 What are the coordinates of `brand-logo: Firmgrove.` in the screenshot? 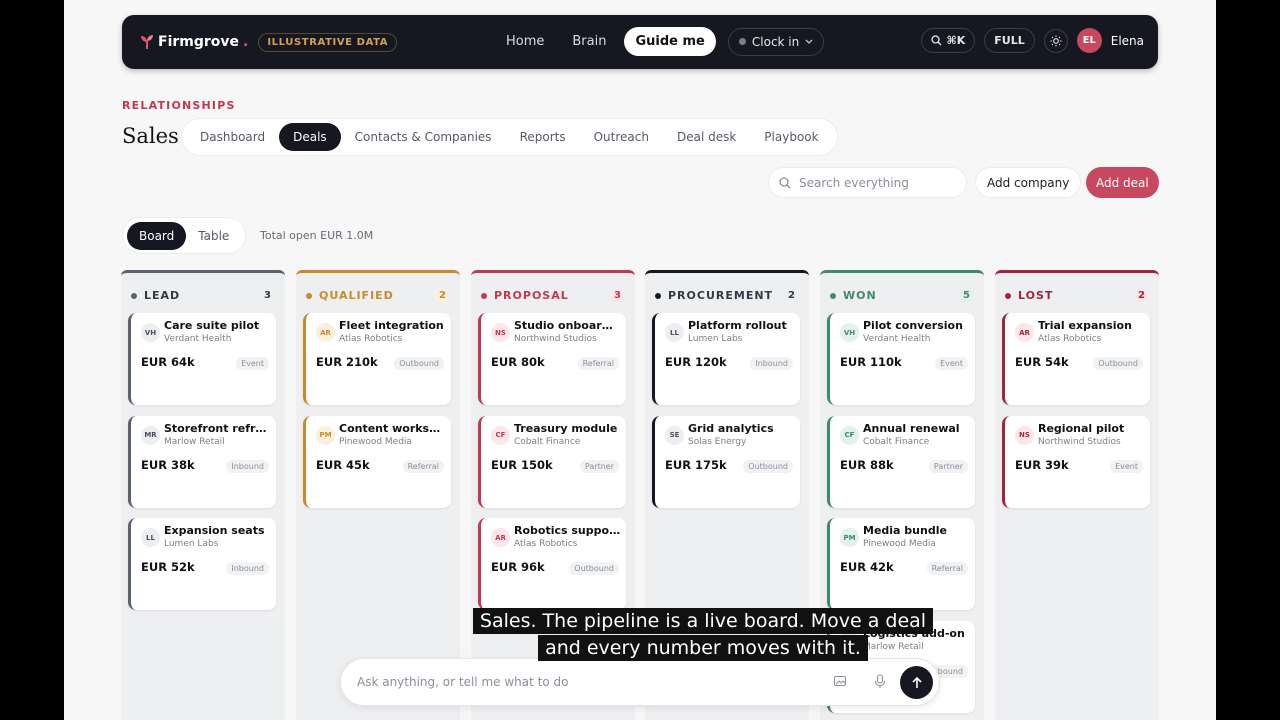 It's located at (194, 42).